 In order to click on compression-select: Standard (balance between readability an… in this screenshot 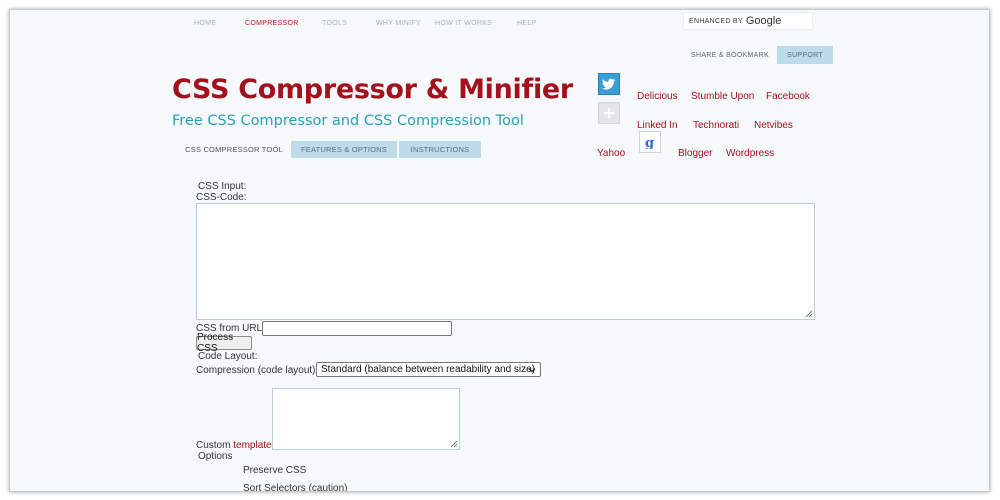, I will do `click(428, 369)`.